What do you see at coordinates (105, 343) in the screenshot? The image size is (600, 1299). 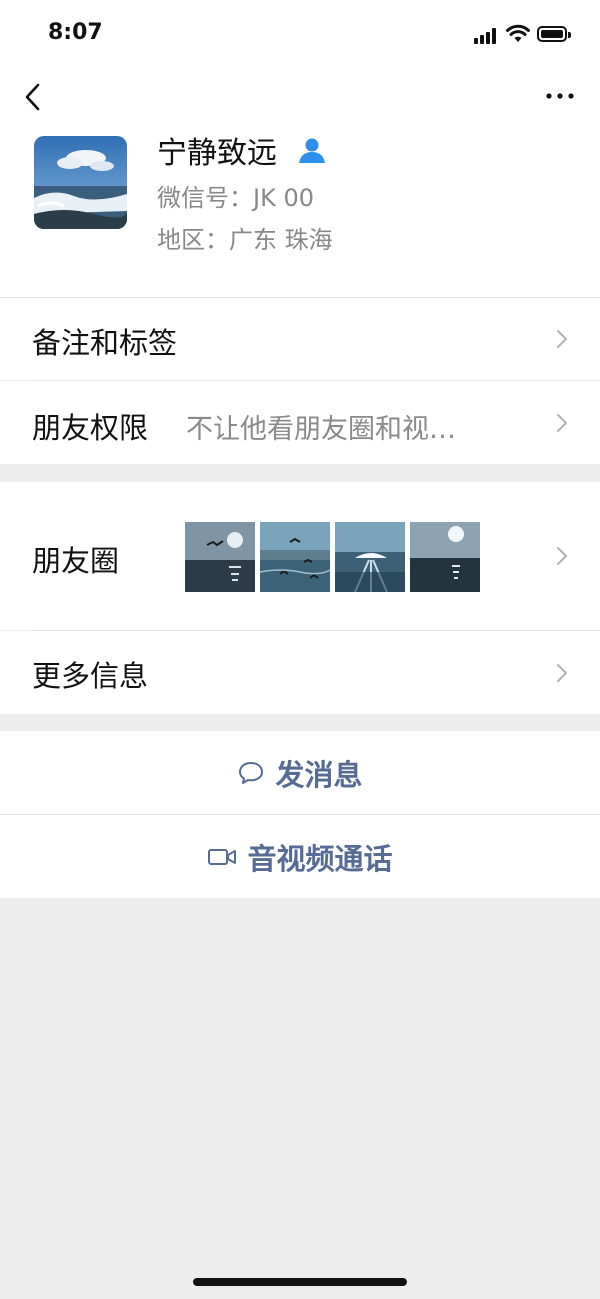 I see `row-remarks-tags-label: 备注和标签` at bounding box center [105, 343].